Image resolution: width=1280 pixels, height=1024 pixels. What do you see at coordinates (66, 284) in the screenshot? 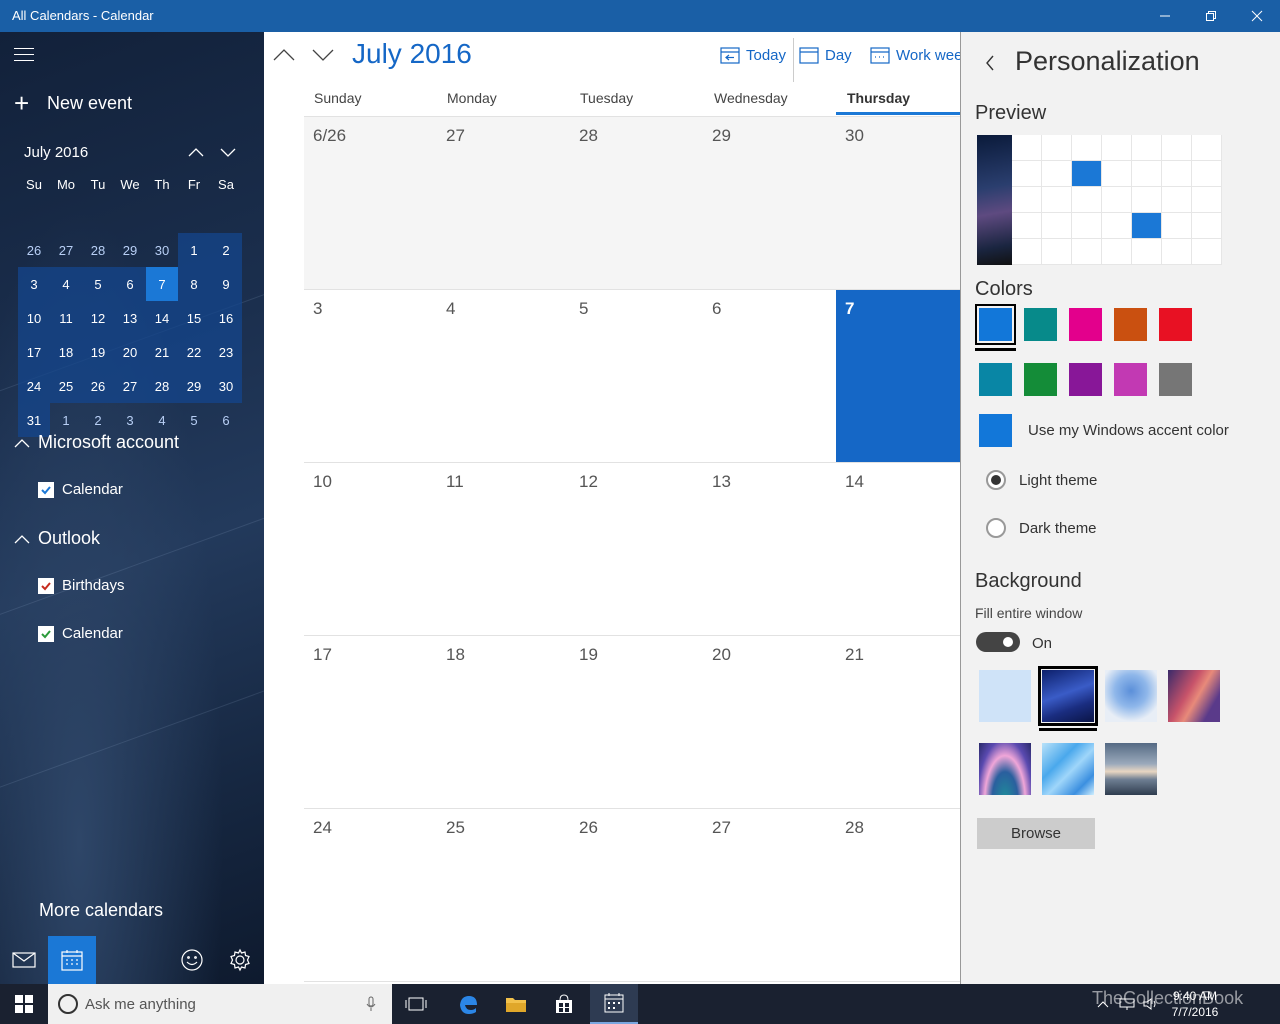
I see `mini-day-cell: 4` at bounding box center [66, 284].